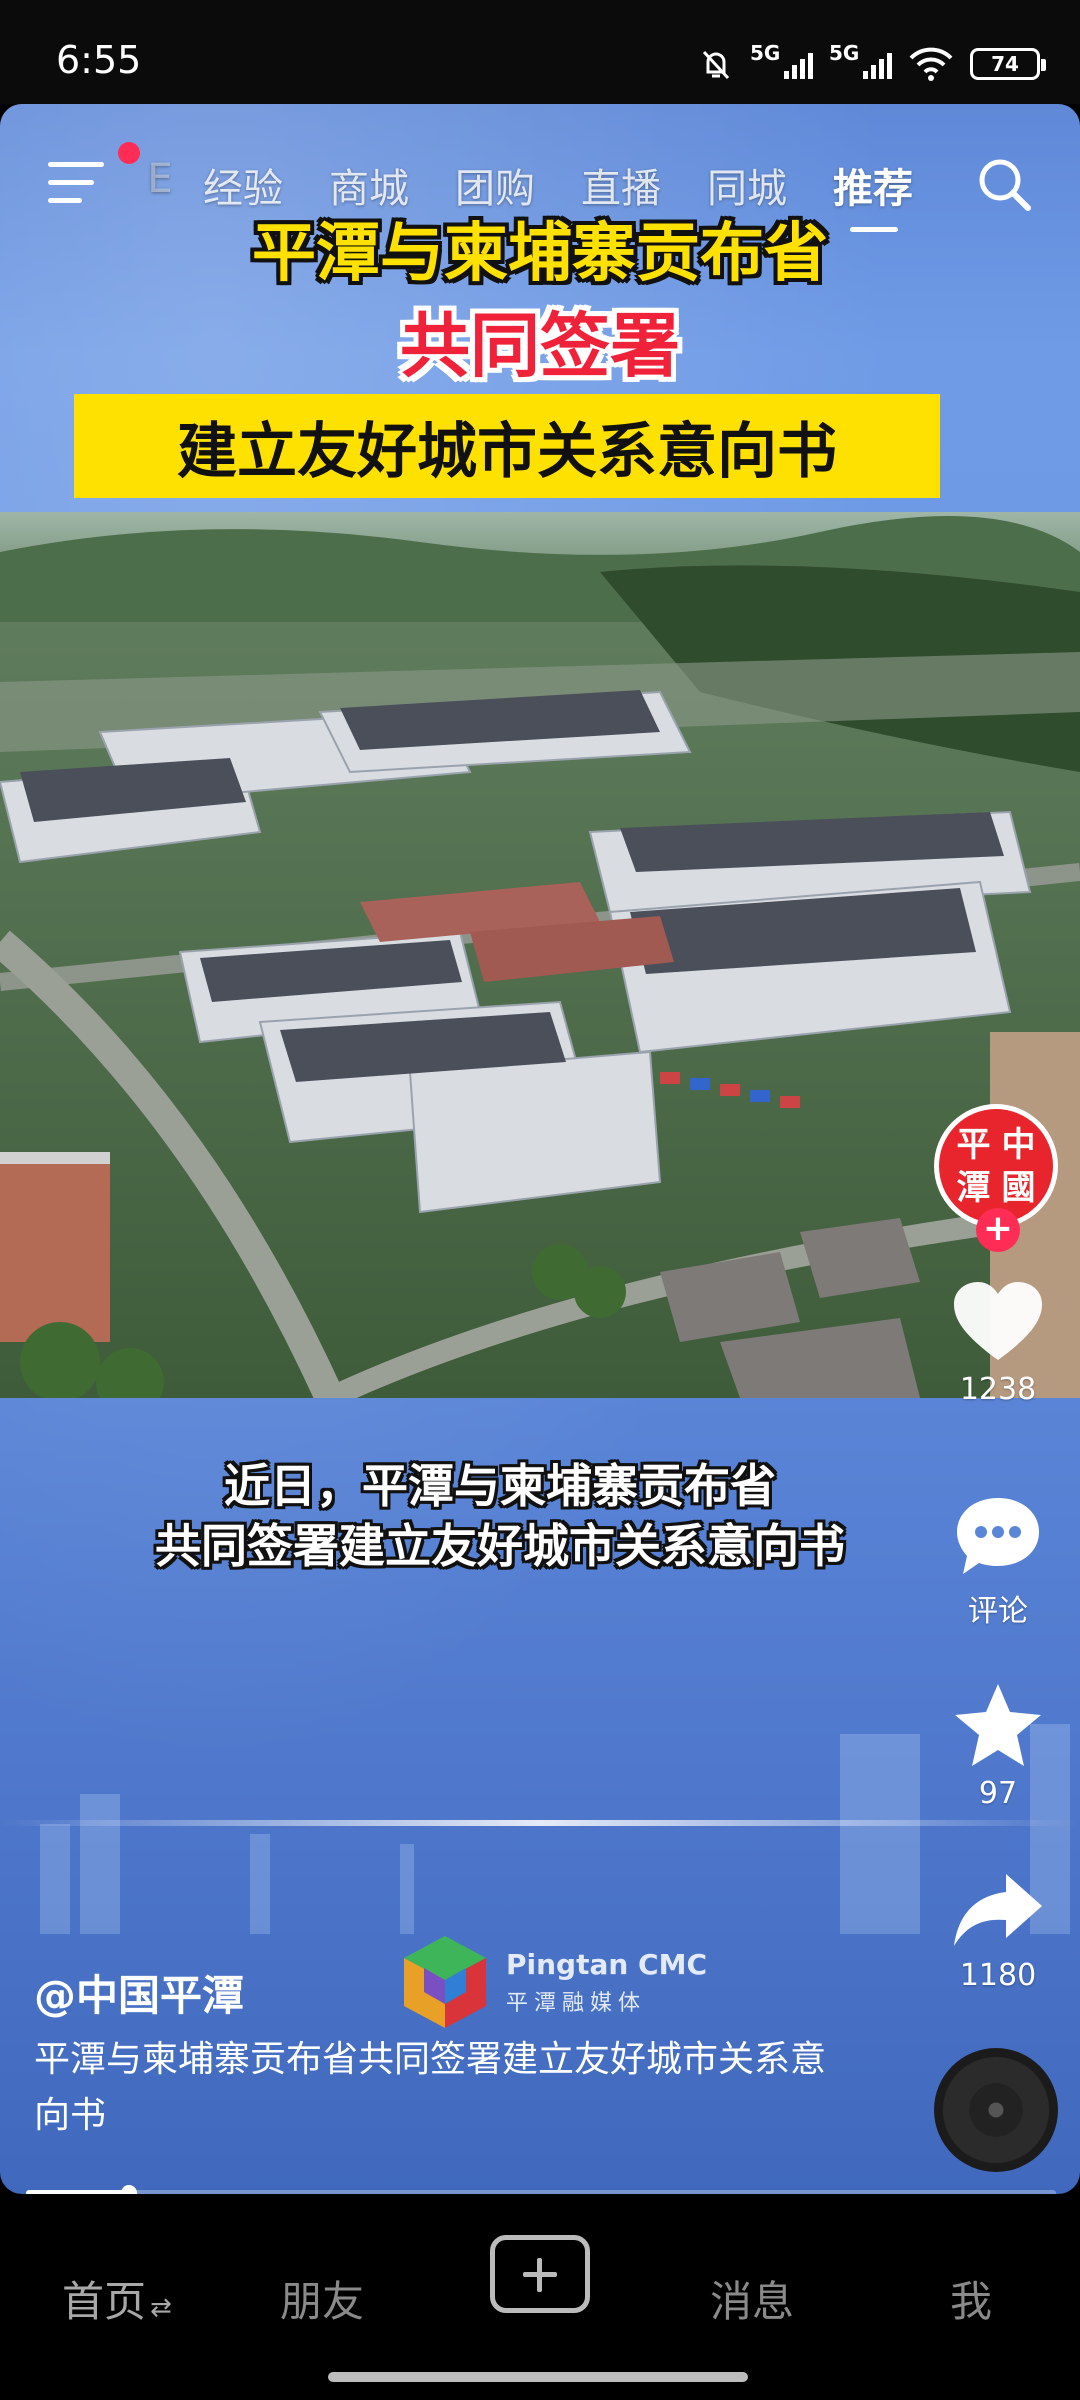 The image size is (1080, 2400). I want to click on switch-arrows-icon: ⇄, so click(161, 2308).